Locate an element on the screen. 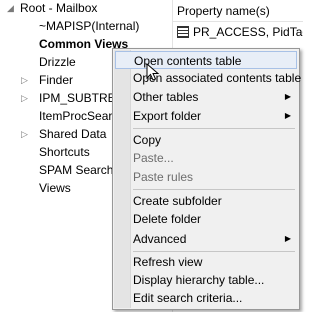 The height and width of the screenshot is (312, 320). tree-item-label: Root - Mailbox is located at coordinates (59, 8).